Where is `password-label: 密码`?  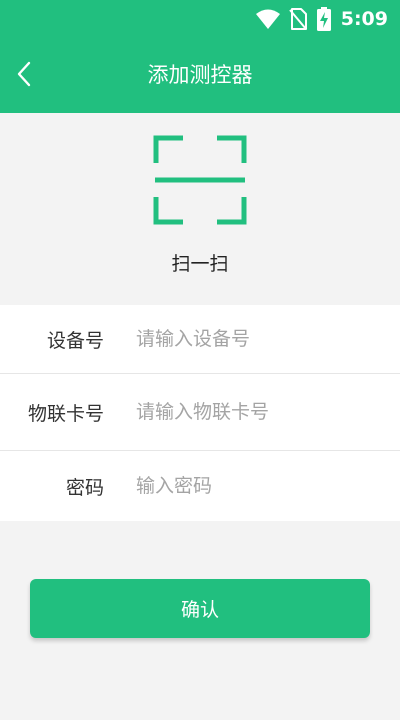 password-label: 密码 is located at coordinates (84, 487).